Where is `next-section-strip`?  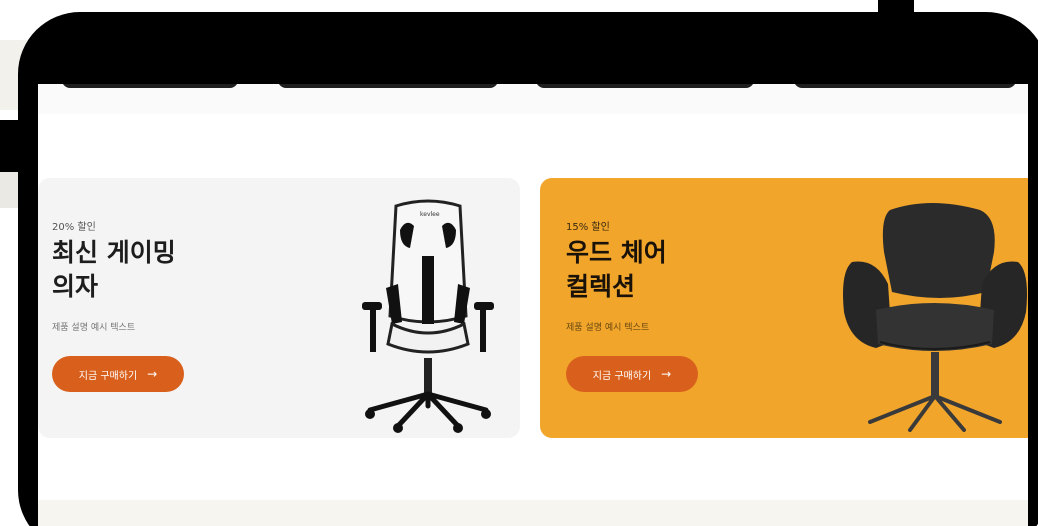 next-section-strip is located at coordinates (533, 513).